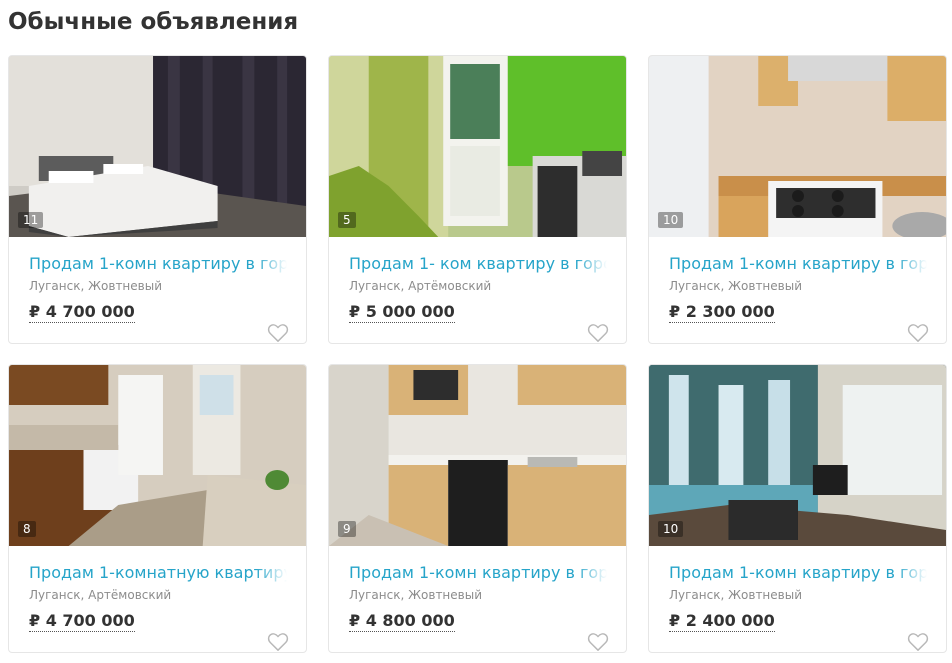 The height and width of the screenshot is (663, 952). What do you see at coordinates (722, 312) in the screenshot?
I see `listing-price: ₽ 2 300 000` at bounding box center [722, 312].